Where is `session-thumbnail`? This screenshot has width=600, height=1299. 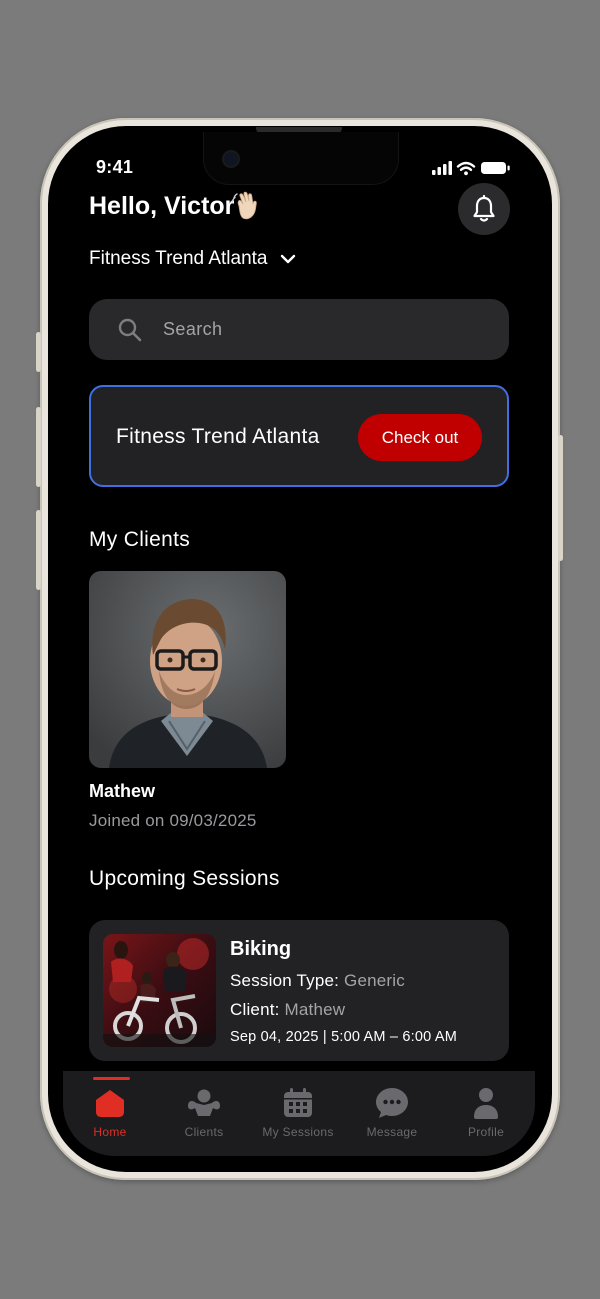
session-thumbnail is located at coordinates (159, 990).